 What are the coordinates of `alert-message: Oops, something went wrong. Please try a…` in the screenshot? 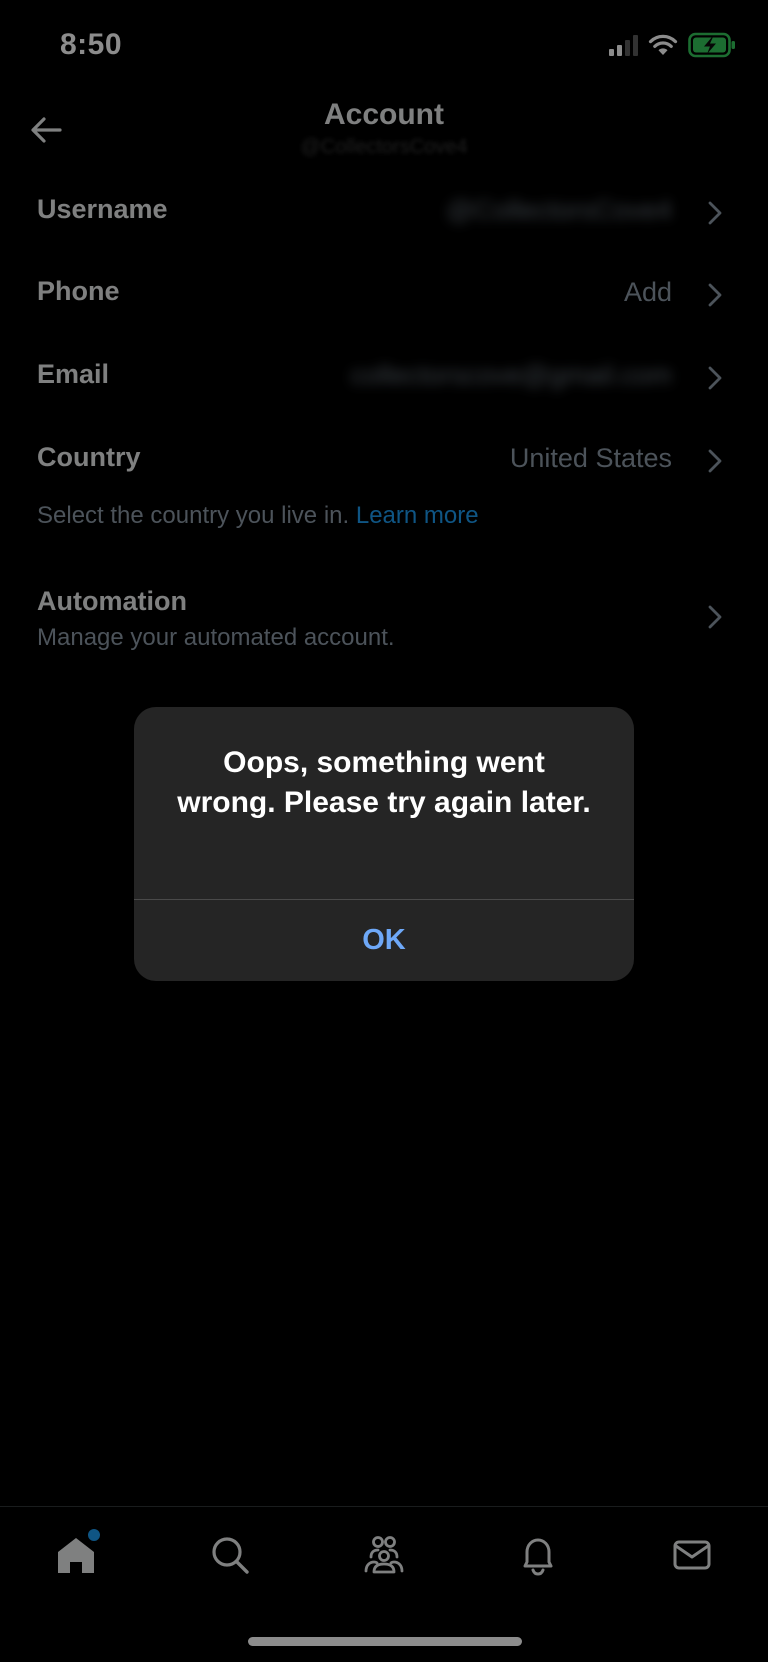 It's located at (384, 782).